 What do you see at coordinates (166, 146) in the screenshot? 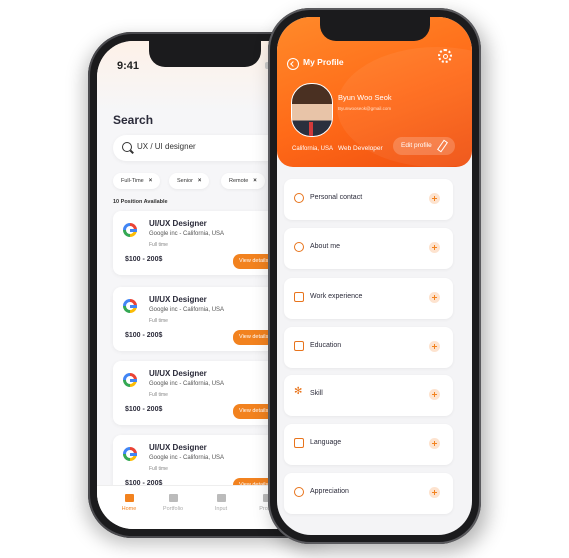
I see `search-value: UX / UI designer` at bounding box center [166, 146].